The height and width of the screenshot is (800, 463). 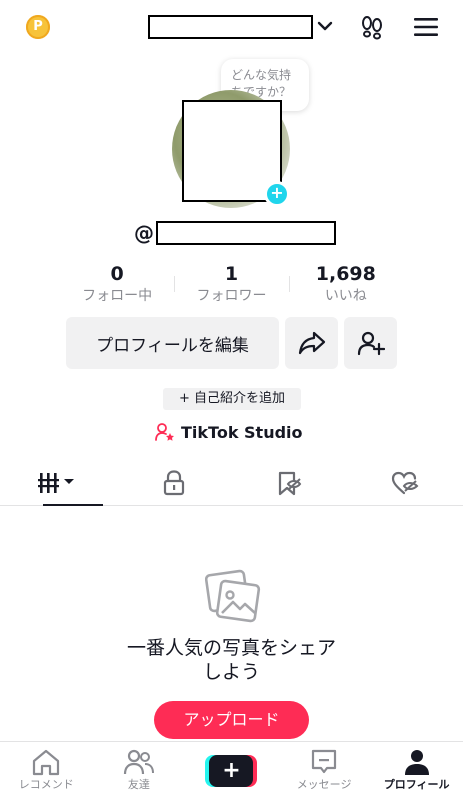 I want to click on coin-glyph: P, so click(x=38, y=26).